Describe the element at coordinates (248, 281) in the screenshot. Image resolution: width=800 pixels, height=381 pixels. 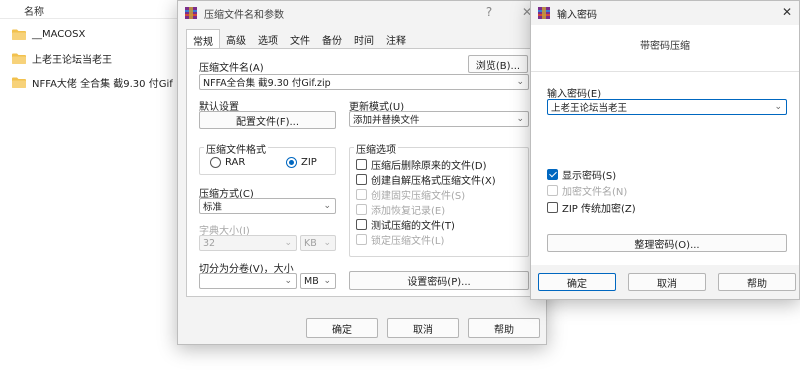
I see `split-size-combobox: ⌄` at that location.